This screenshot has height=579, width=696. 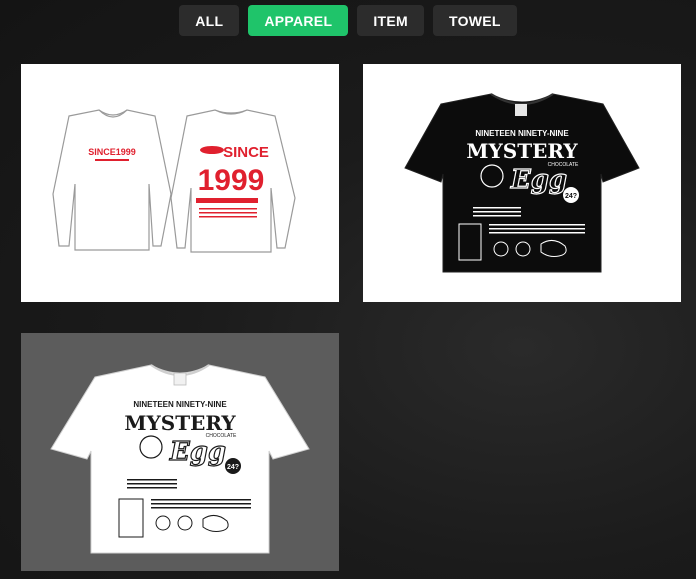 What do you see at coordinates (174, 181) in the screenshot?
I see `long-sleeve-tee-image: SINCE1999 SINCE 1999` at bounding box center [174, 181].